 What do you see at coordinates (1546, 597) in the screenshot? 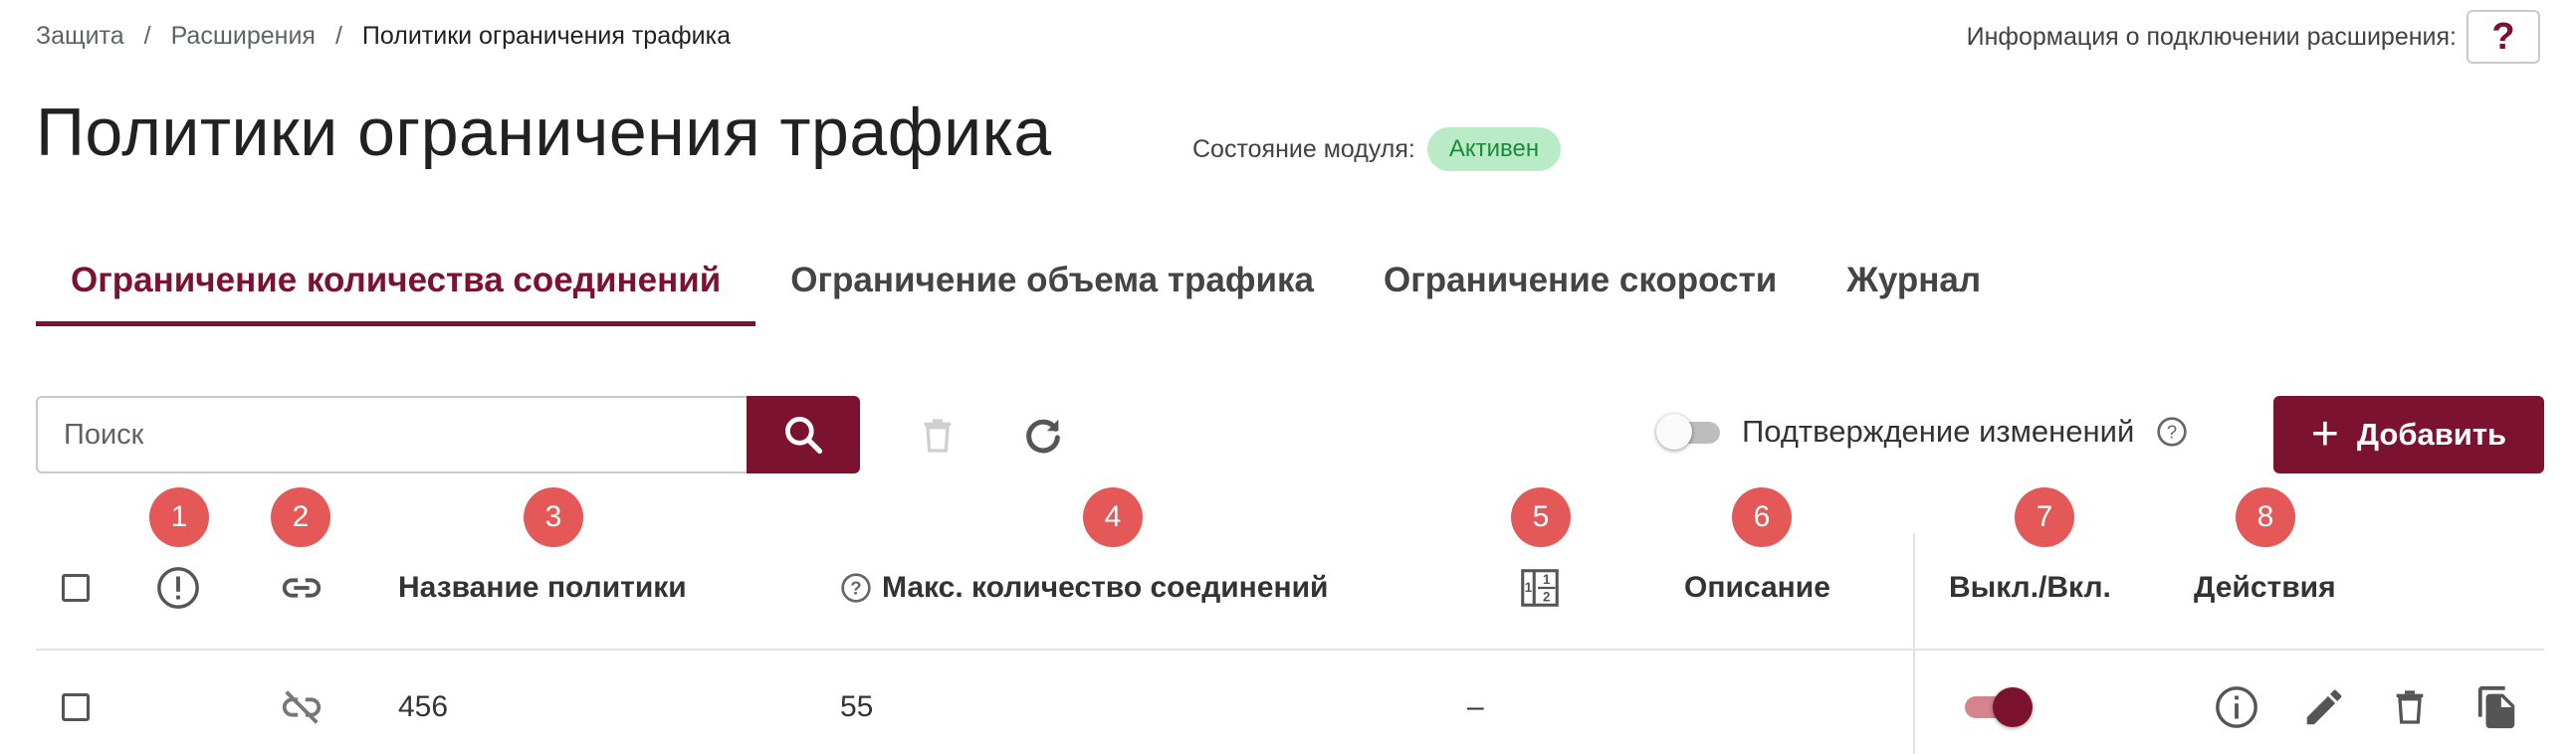
I see `svg-text: 2` at bounding box center [1546, 597].